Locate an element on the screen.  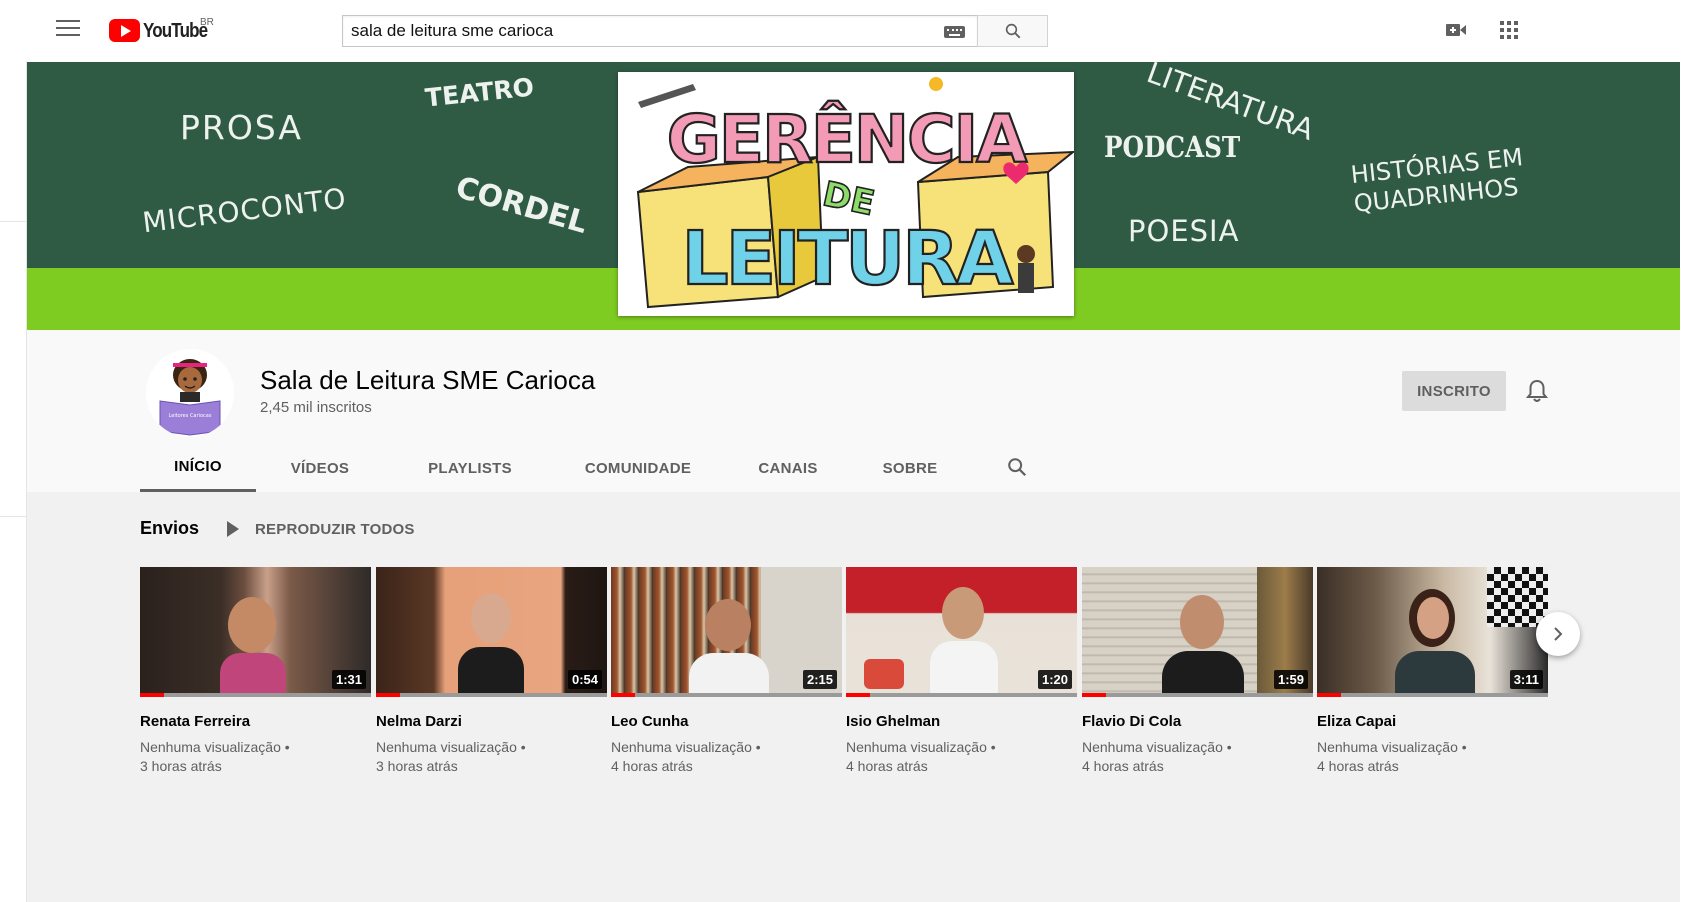
banner-word-poesia: POESIA is located at coordinates (1184, 231).